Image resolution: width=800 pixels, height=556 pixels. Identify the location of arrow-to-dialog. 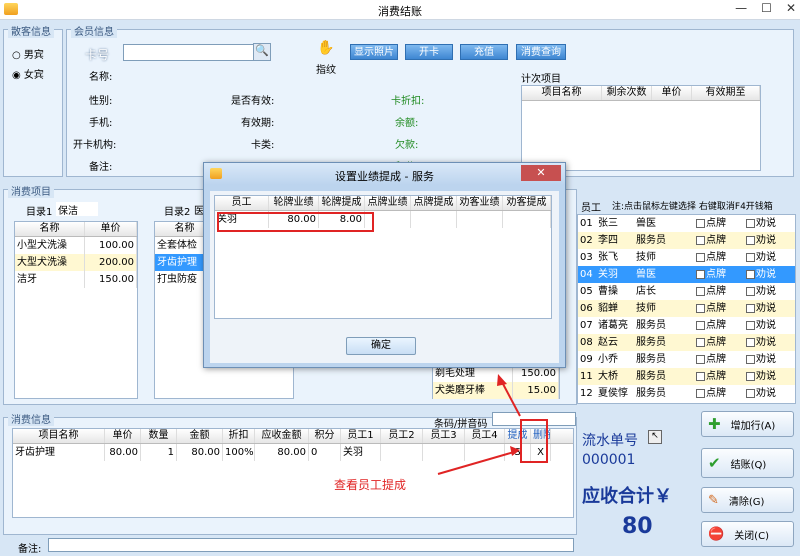
(511, 399).